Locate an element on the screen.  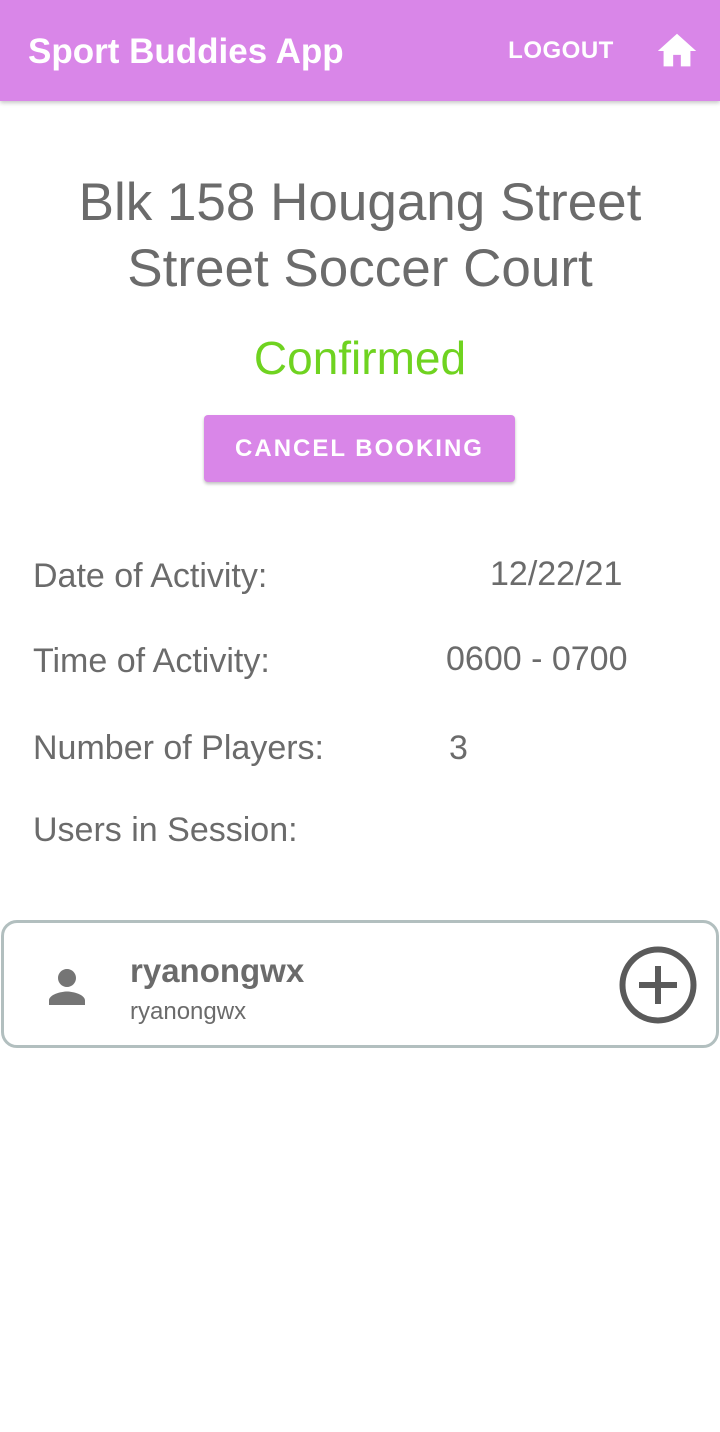
app-title: Sport Buddies App is located at coordinates (186, 51).